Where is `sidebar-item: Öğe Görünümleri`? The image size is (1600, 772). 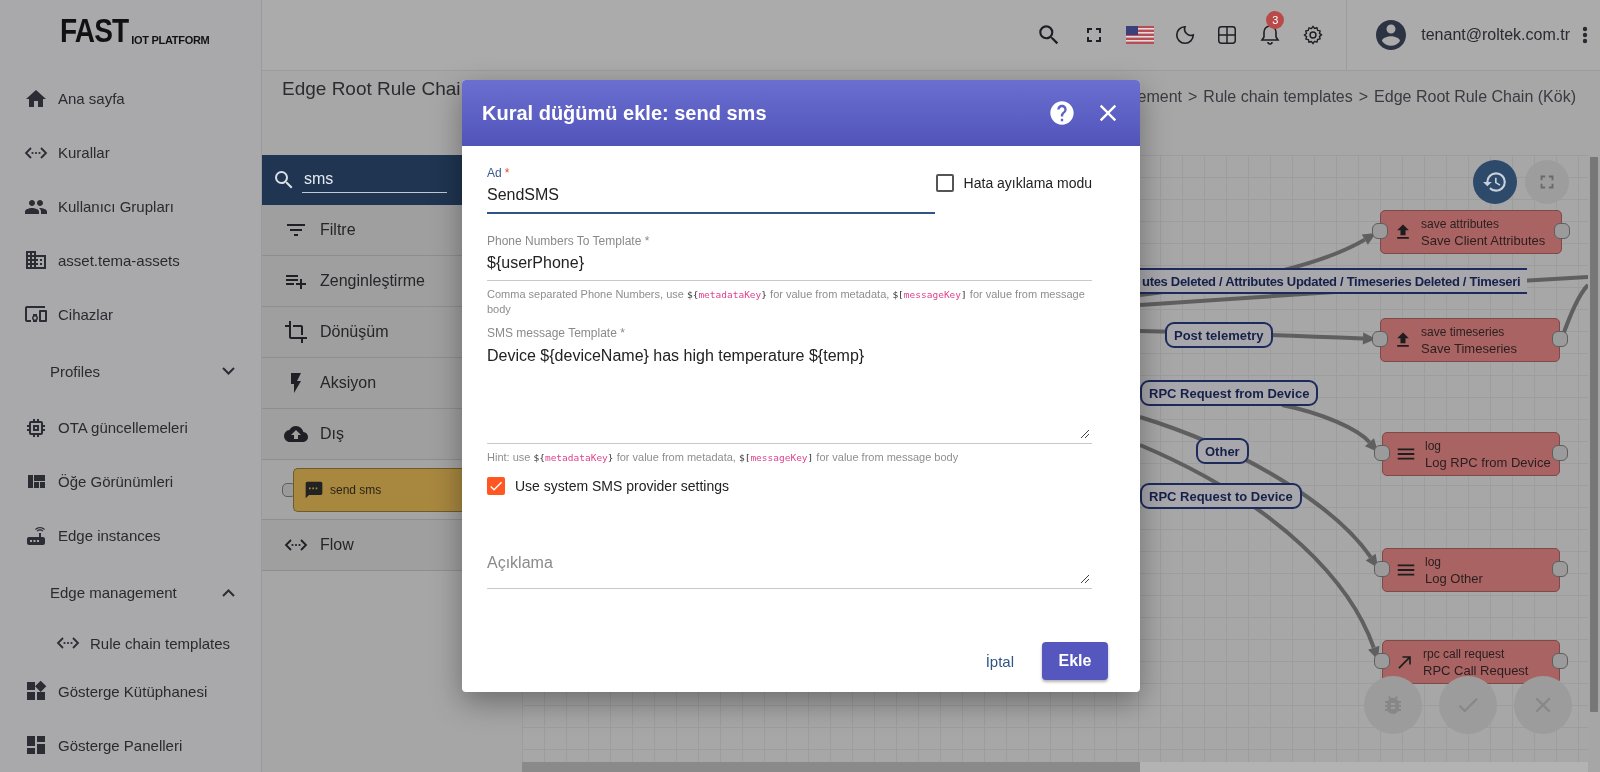 sidebar-item: Öğe Görünümleri is located at coordinates (130, 481).